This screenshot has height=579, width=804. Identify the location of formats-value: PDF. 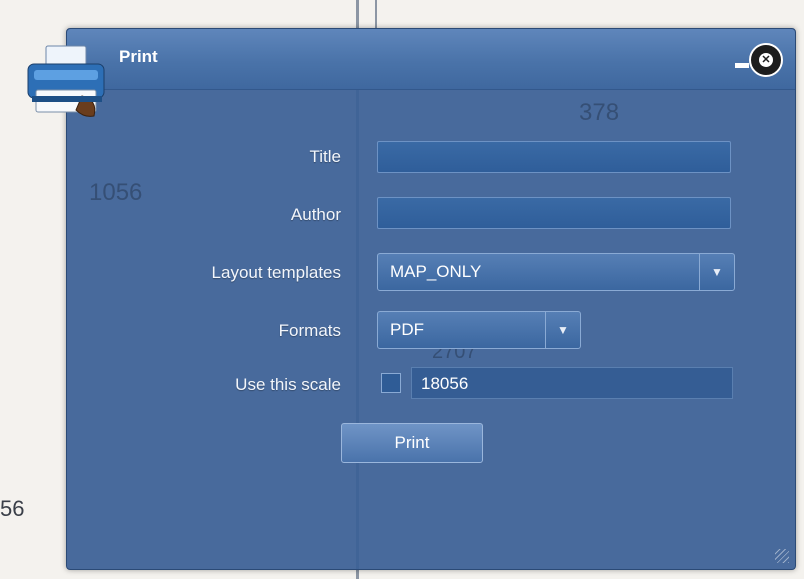
(407, 329).